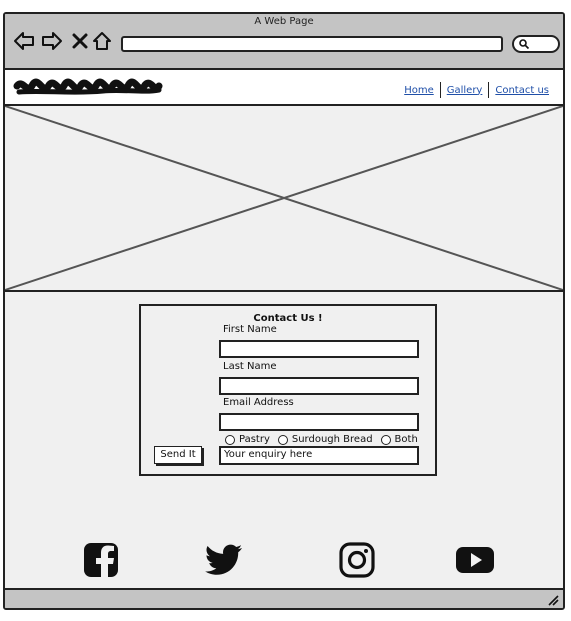 Image resolution: width=571 pixels, height=621 pixels. What do you see at coordinates (284, 598) in the screenshot?
I see `browser-status-bar` at bounding box center [284, 598].